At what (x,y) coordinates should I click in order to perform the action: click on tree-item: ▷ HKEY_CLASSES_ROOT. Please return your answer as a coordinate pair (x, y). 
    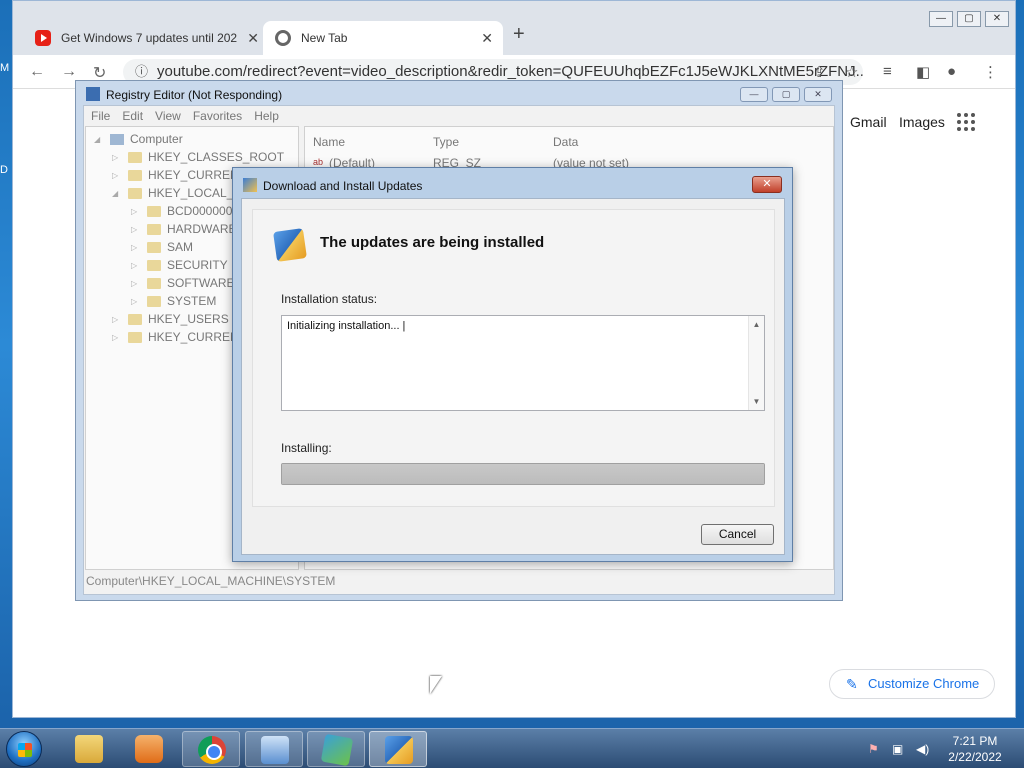
    Looking at the image, I should click on (198, 157).